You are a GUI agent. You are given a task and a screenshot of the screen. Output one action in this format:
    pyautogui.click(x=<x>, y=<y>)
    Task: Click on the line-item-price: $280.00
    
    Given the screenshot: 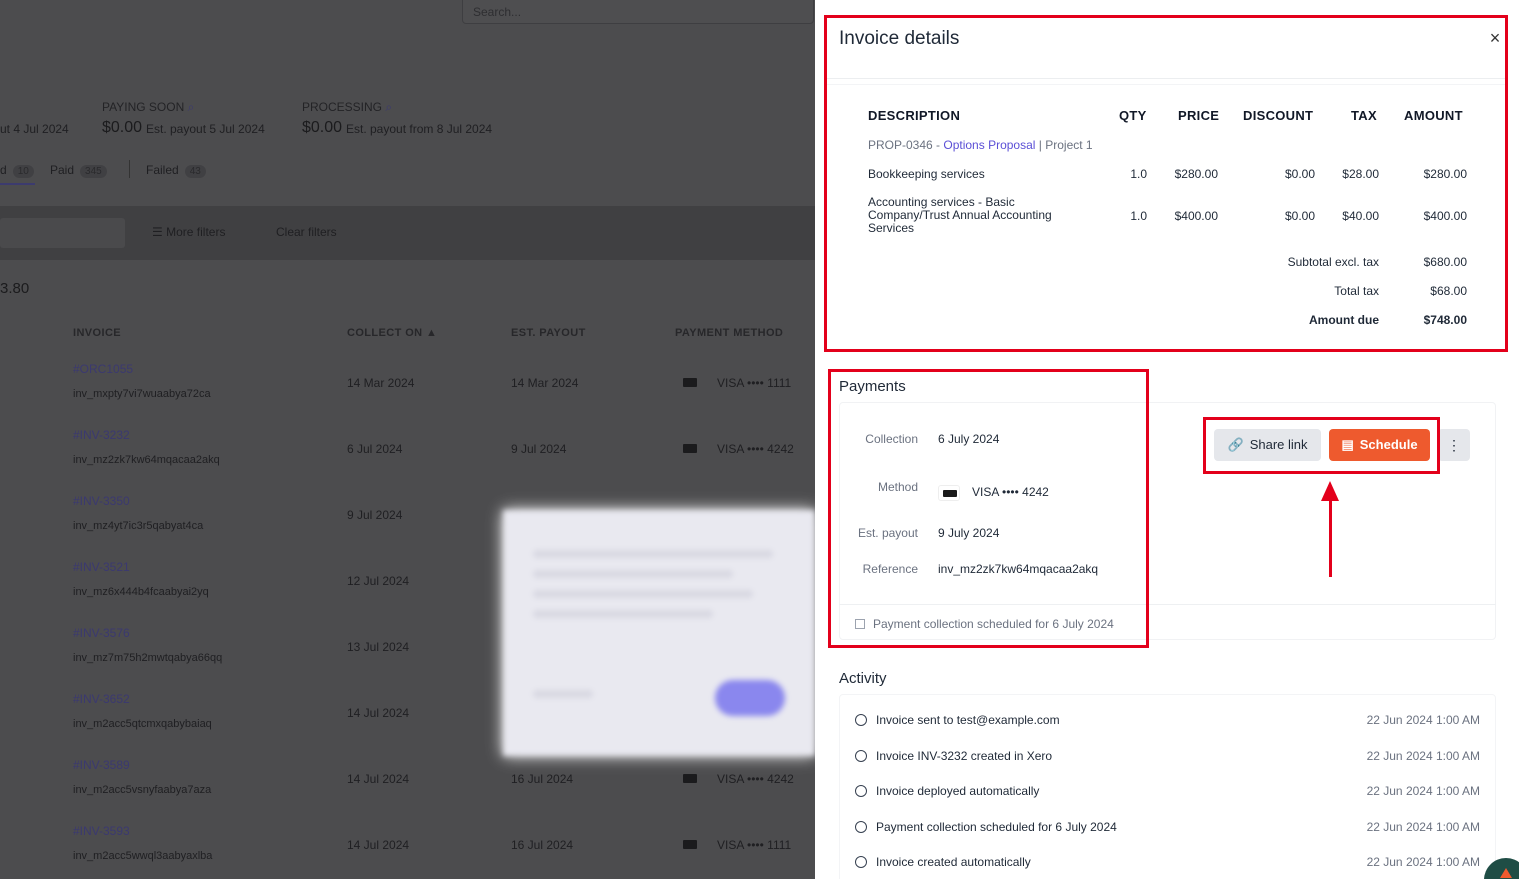 What is the action you would take?
    pyautogui.click(x=1196, y=174)
    